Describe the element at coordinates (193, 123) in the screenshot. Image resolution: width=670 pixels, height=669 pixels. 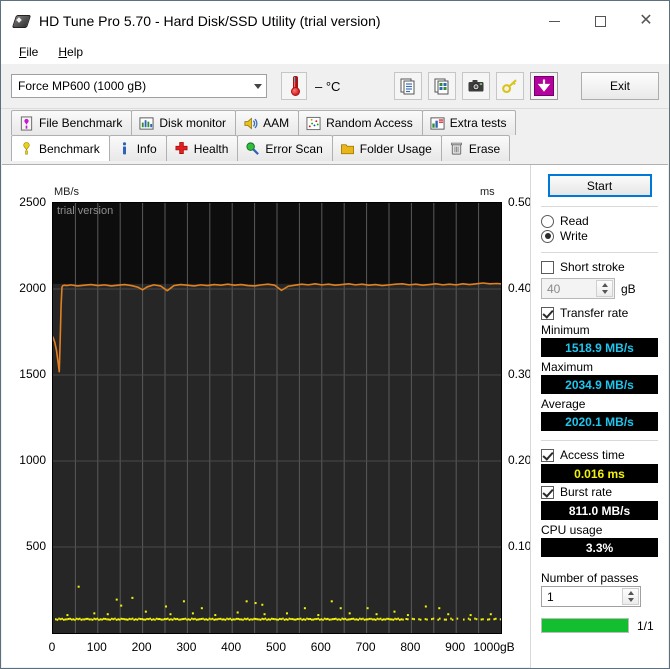
I see `tab-label: Disk monitor` at that location.